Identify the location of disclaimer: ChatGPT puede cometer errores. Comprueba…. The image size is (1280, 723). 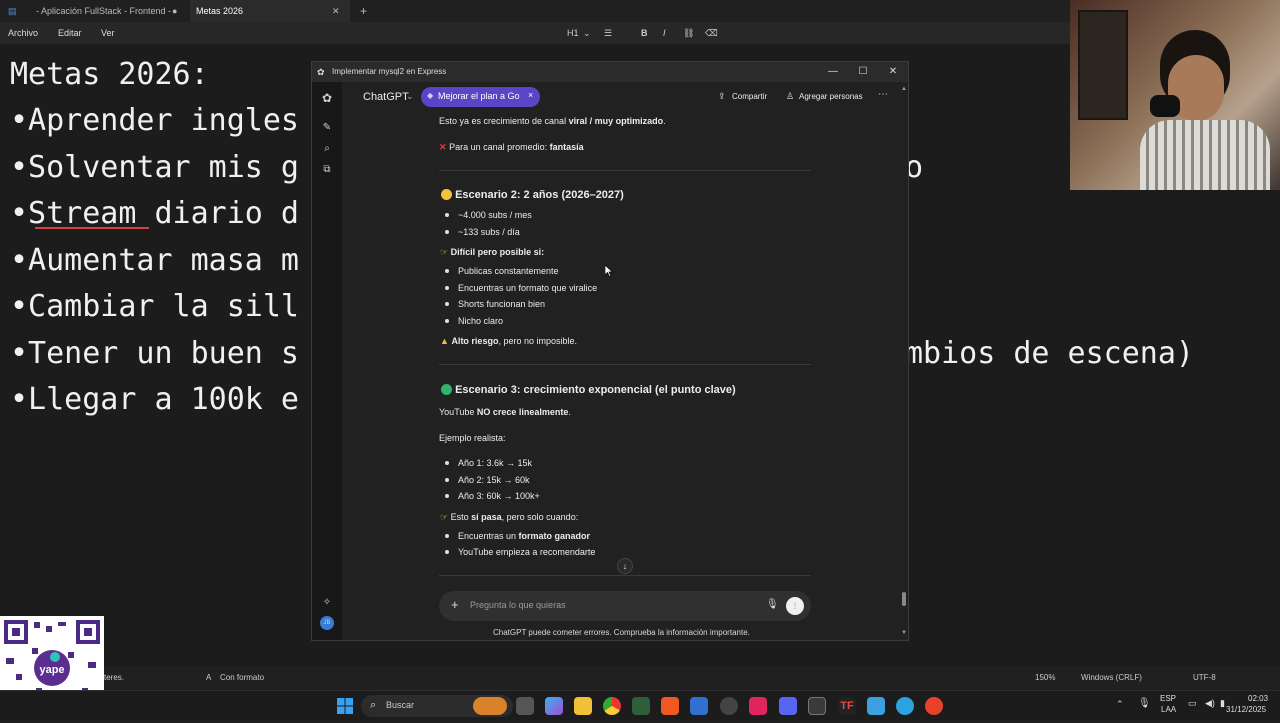
(621, 632).